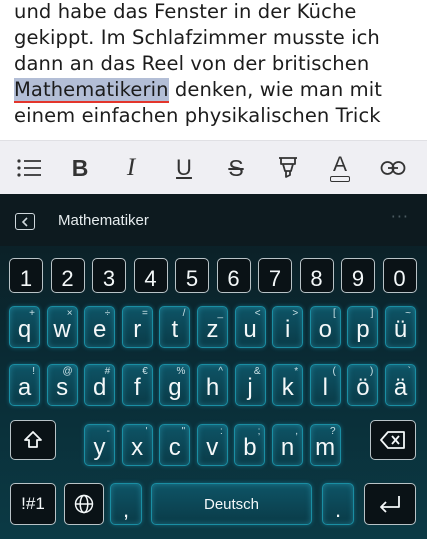 This screenshot has width=427, height=539. I want to click on enter-key, so click(390, 504).